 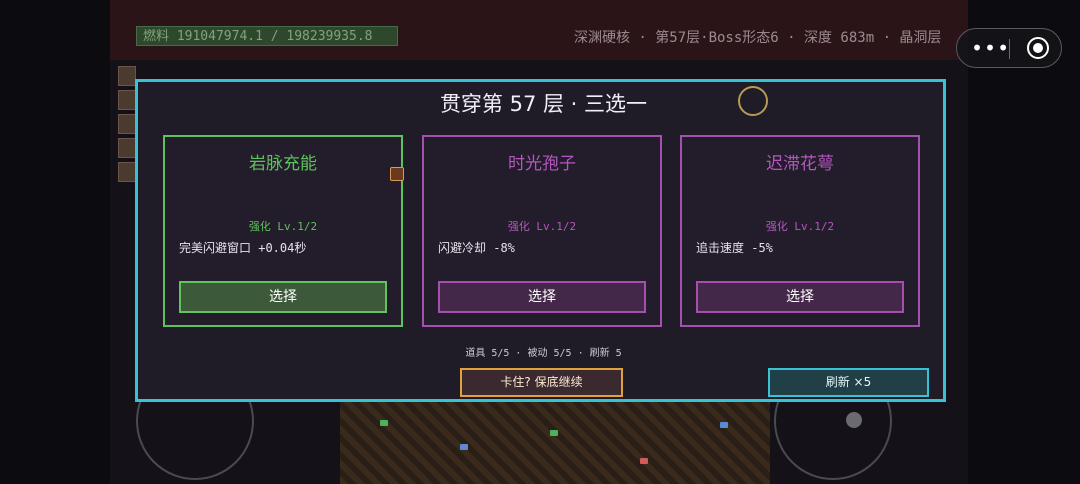 I want to click on modal-title: 贯穿第 57 层 · 三选一, so click(x=543, y=104).